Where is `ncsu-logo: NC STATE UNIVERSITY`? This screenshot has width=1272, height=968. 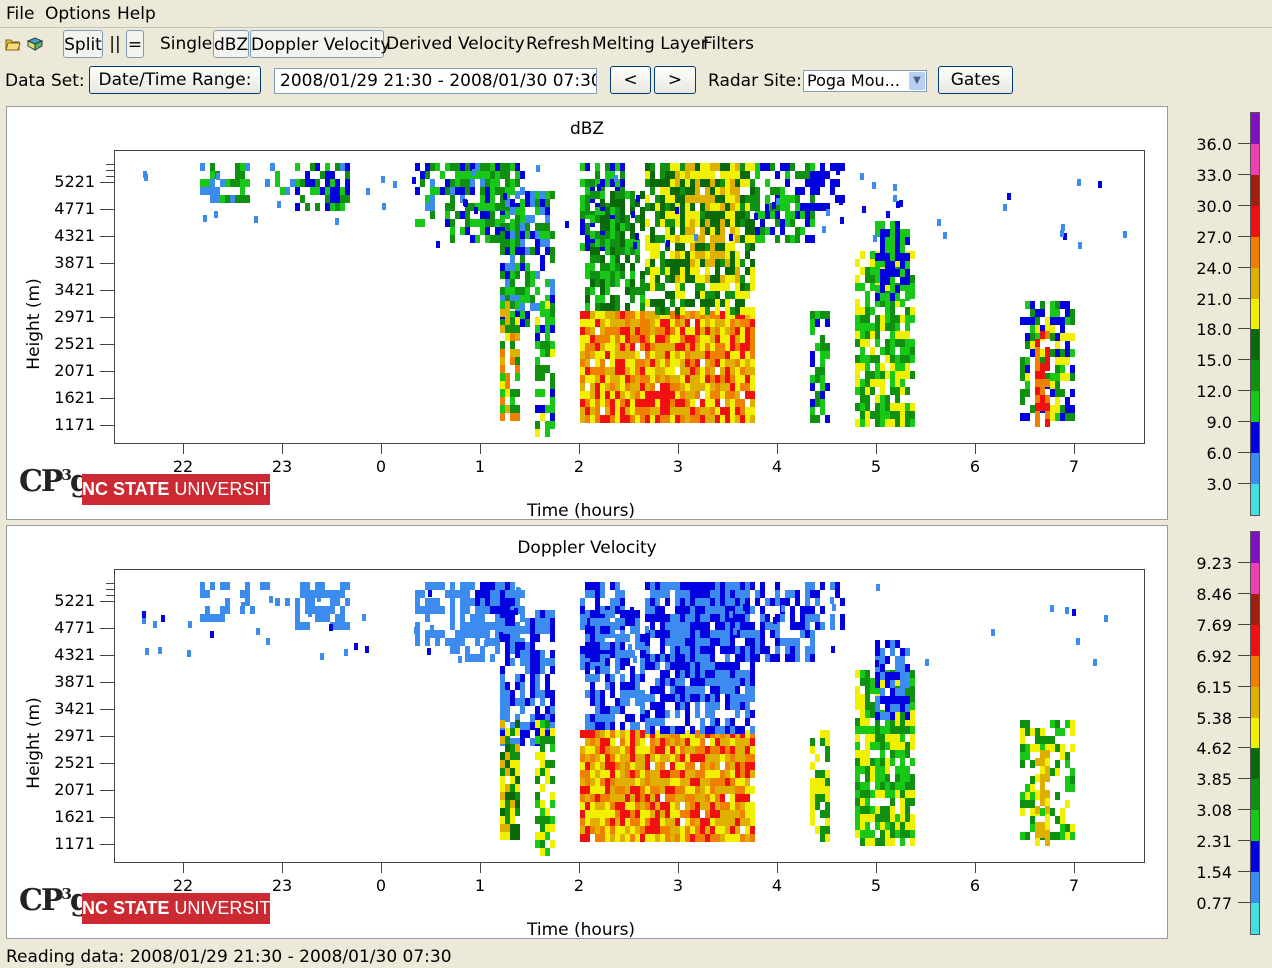 ncsu-logo: NC STATE UNIVERSITY is located at coordinates (182, 489).